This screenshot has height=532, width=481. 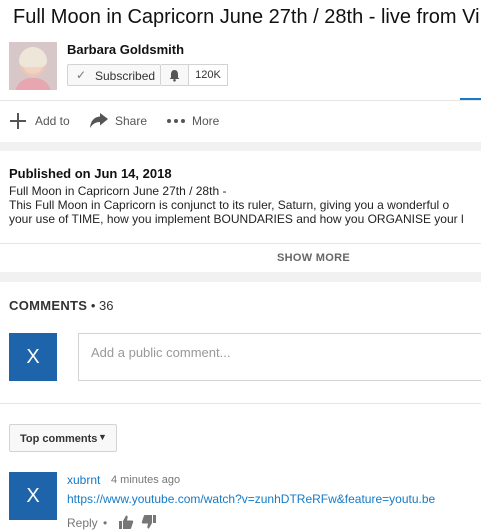 I want to click on thumbs-up-icon, so click(x=126, y=522).